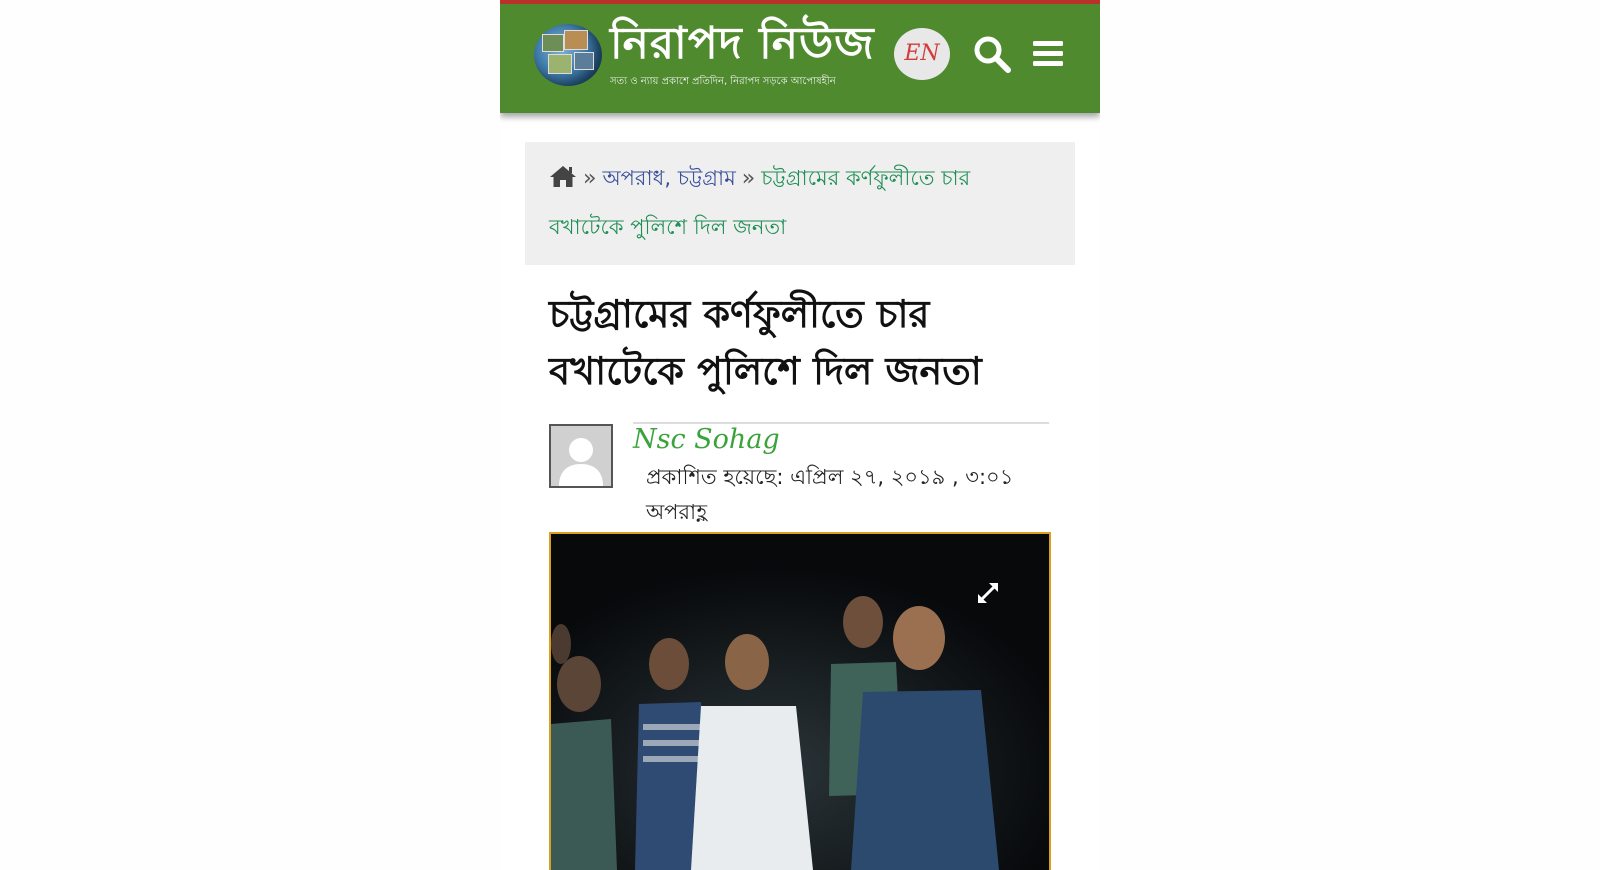 The width and height of the screenshot is (1600, 870). I want to click on globe-logo-icon, so click(568, 55).